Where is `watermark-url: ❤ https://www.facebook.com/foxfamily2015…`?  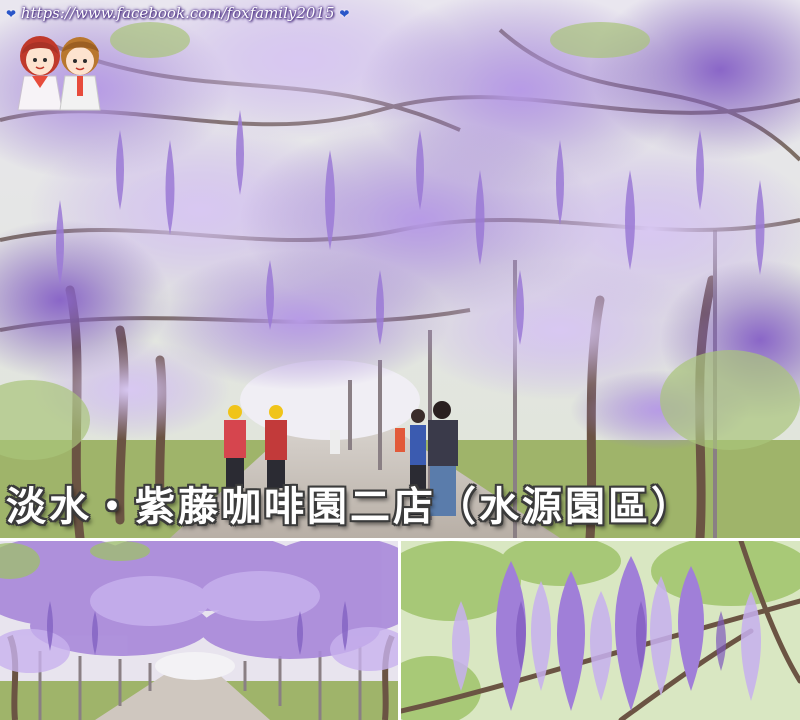
watermark-url: ❤ https://www.facebook.com/foxfamily2015… is located at coordinates (177, 13).